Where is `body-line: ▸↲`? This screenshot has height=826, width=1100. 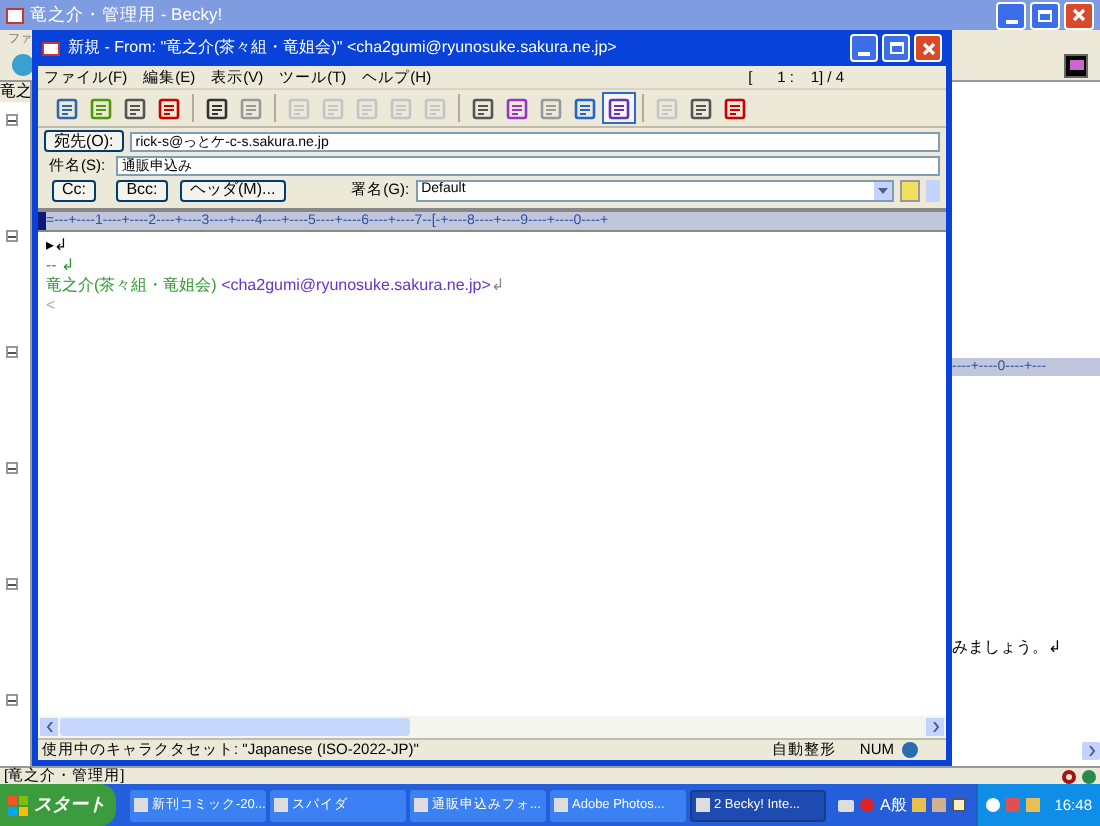
body-line: ▸↲ is located at coordinates (58, 246).